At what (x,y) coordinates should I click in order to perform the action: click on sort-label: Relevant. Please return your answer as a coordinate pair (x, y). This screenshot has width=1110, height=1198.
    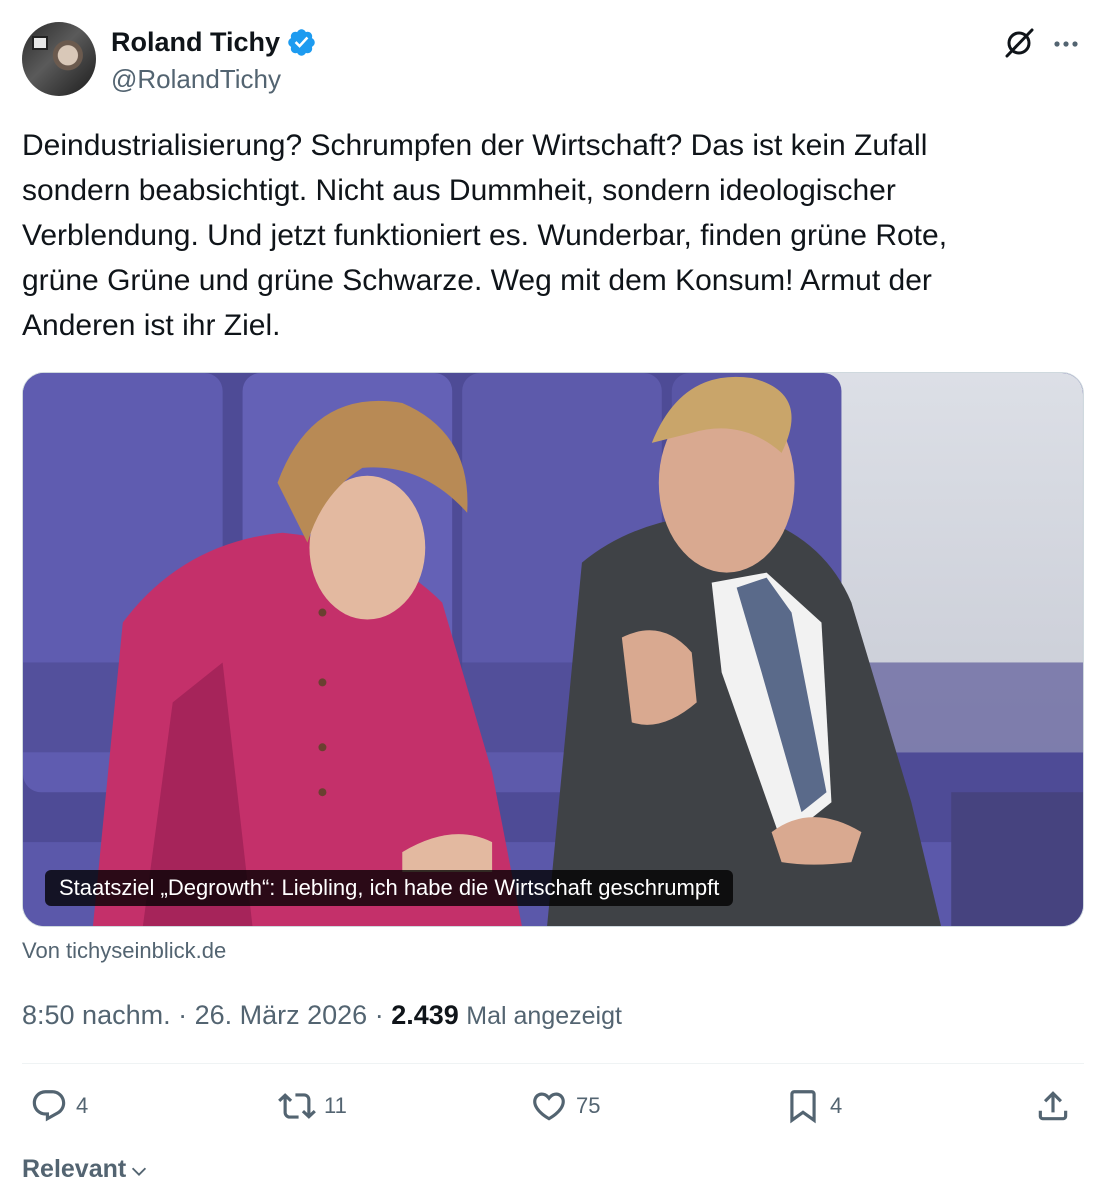
    Looking at the image, I should click on (74, 1169).